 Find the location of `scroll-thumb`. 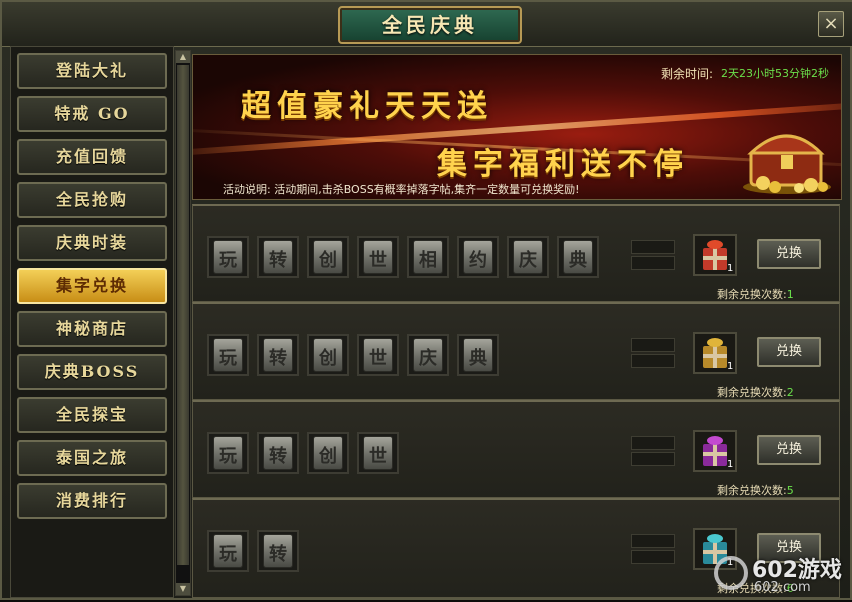

scroll-thumb is located at coordinates (183, 315).